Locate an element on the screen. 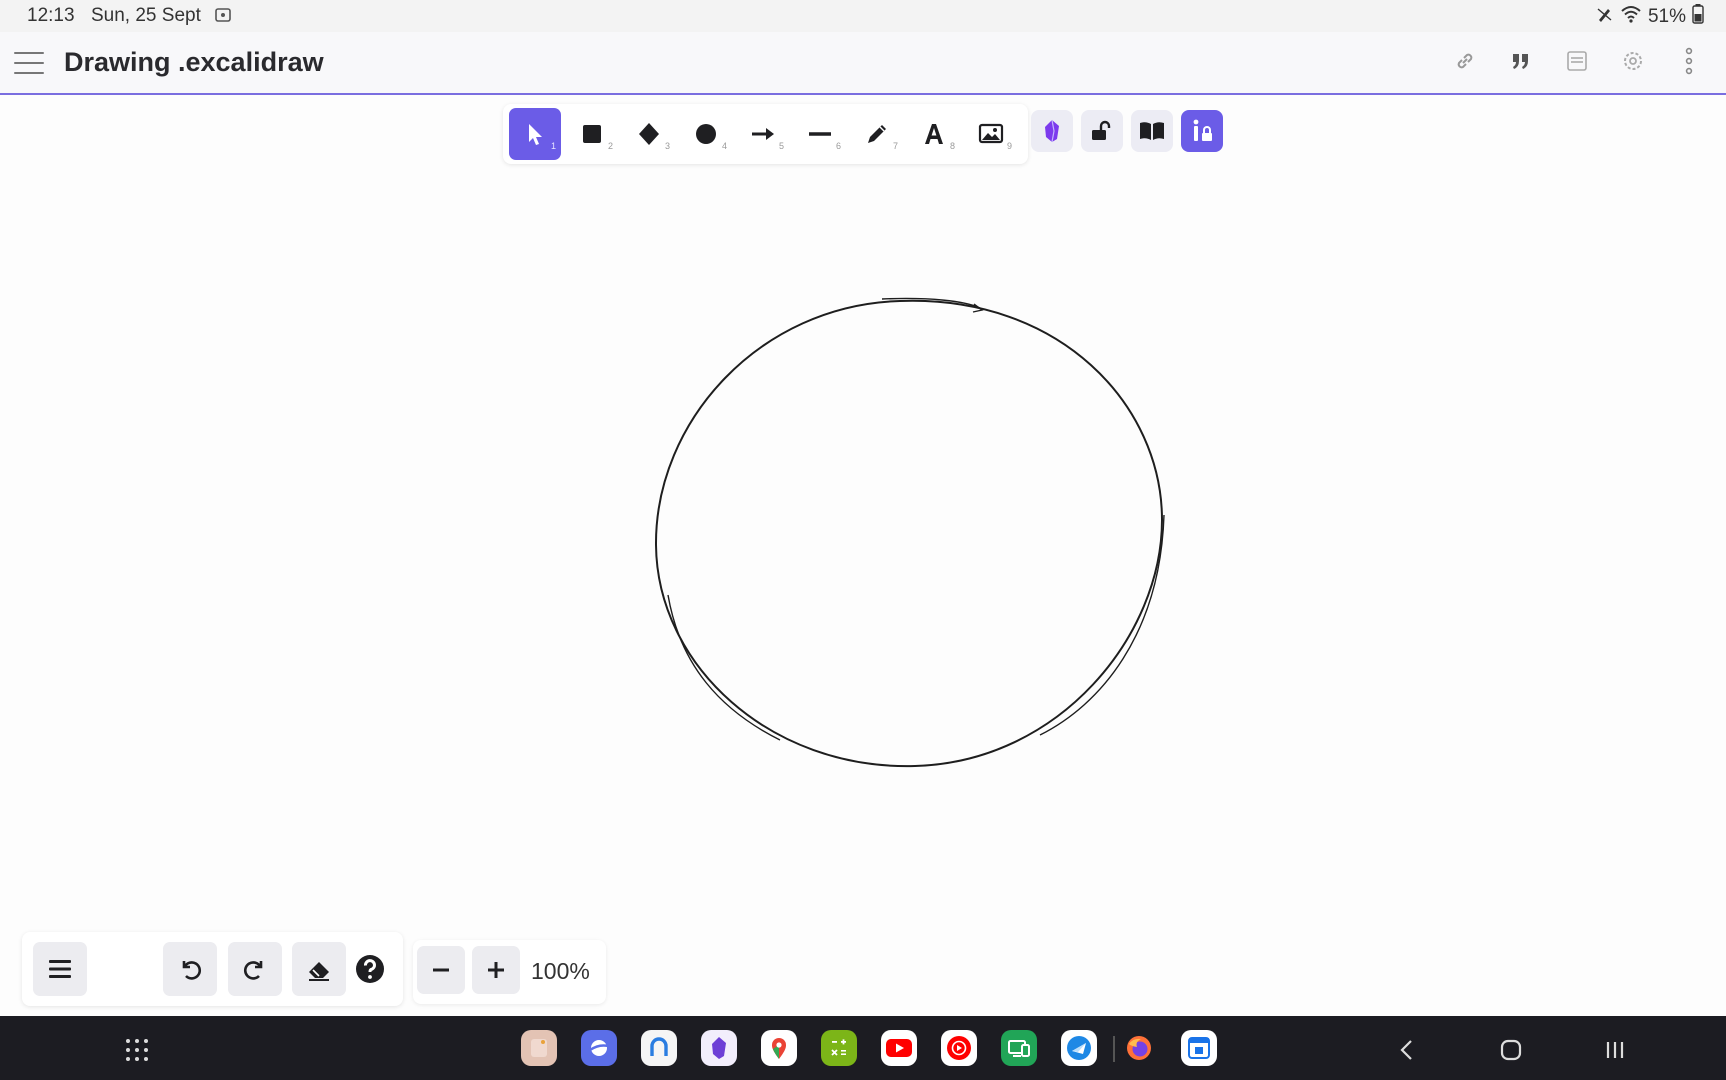 This screenshot has height=1080, width=1726. page-title: Drawing .excalidraw is located at coordinates (194, 62).